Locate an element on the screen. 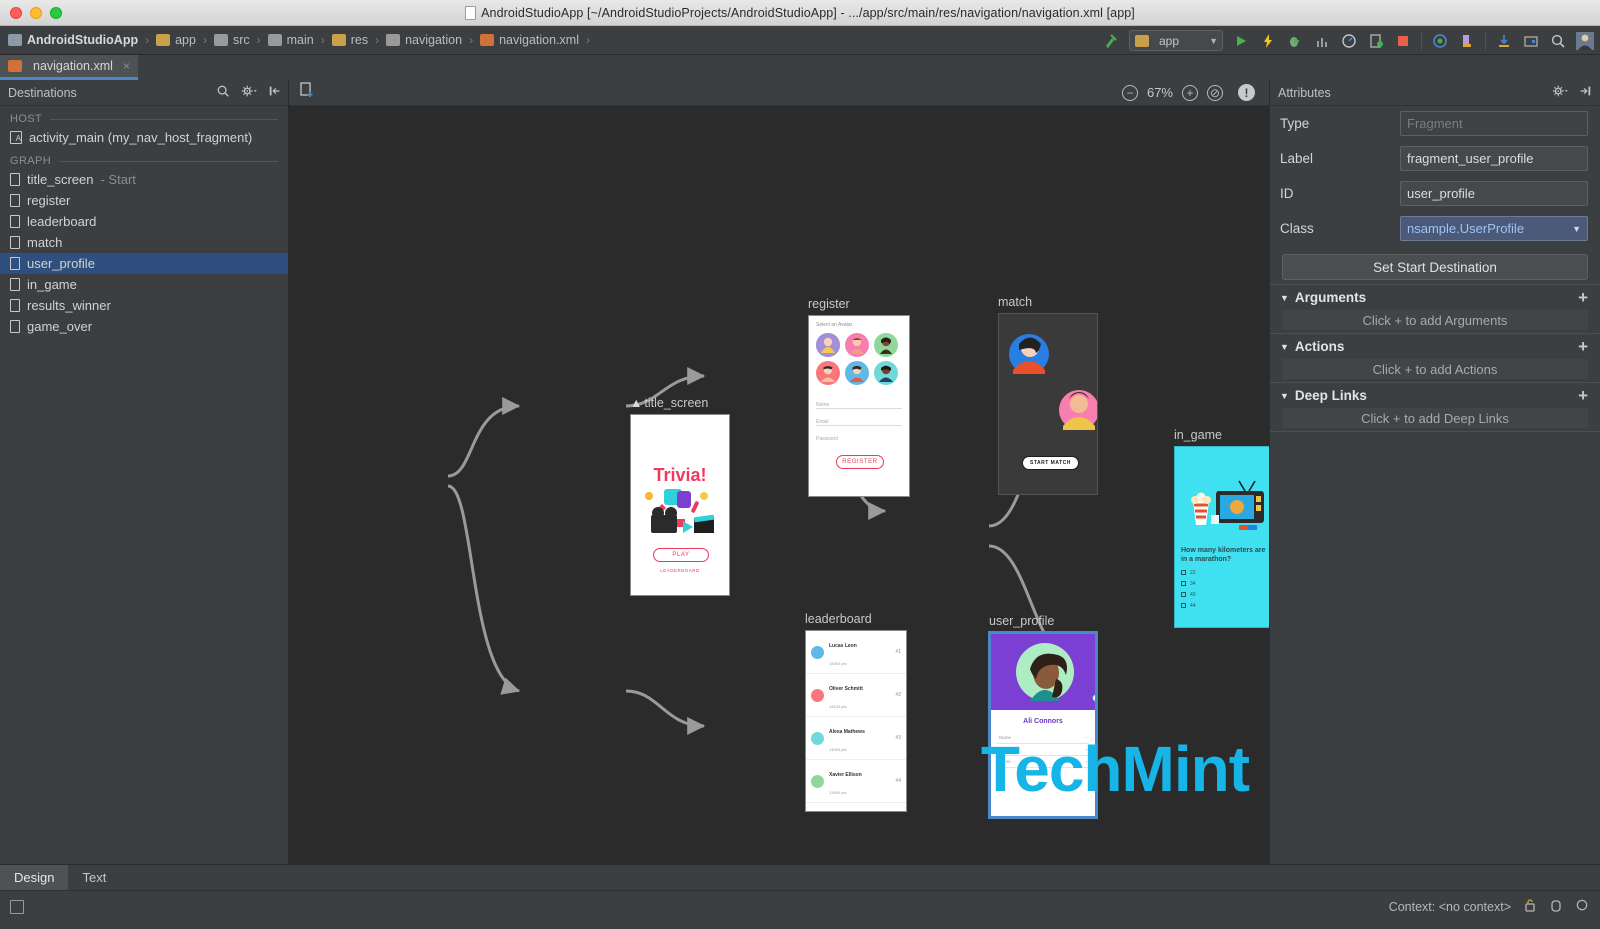  sidebar-item-results-winner: results_winner is located at coordinates (144, 305).